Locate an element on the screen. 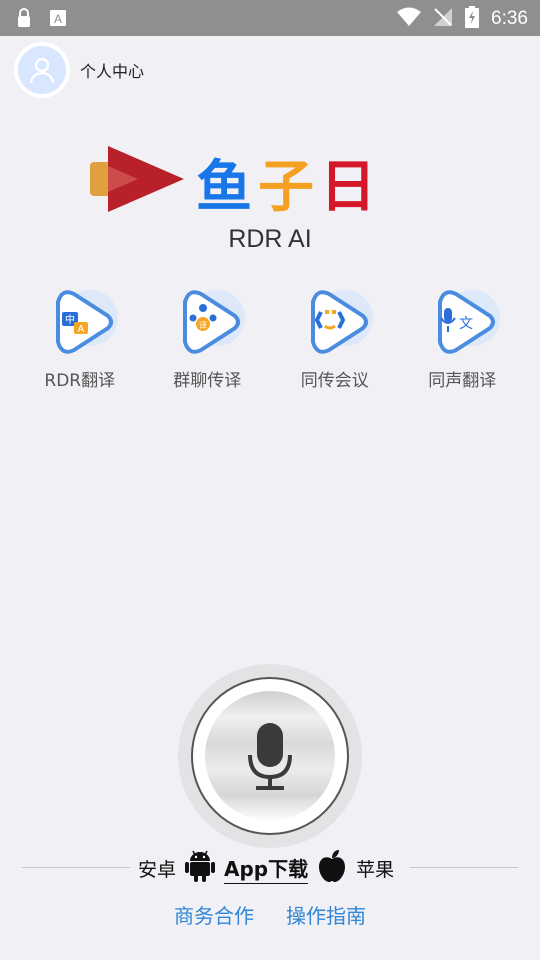  download-row: 安卓 App下载 苹果 is located at coordinates (270, 868).